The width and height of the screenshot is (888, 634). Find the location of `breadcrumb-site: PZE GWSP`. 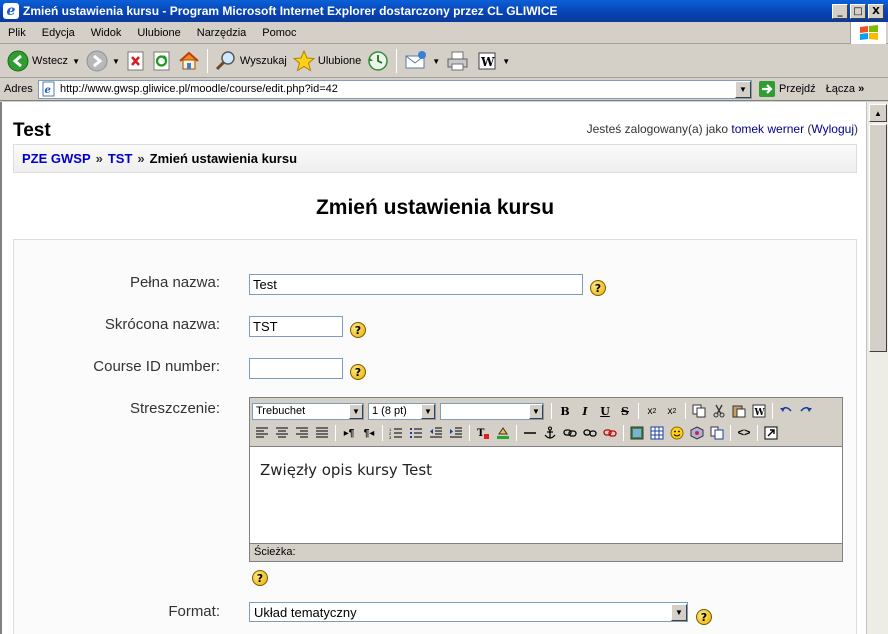

breadcrumb-site: PZE GWSP is located at coordinates (56, 158).